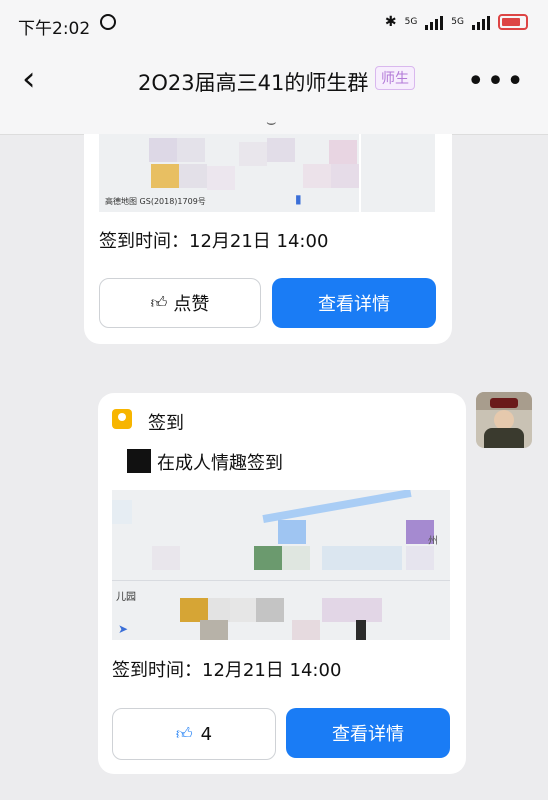  I want to click on view-details-button-2: 查看详情, so click(368, 733).